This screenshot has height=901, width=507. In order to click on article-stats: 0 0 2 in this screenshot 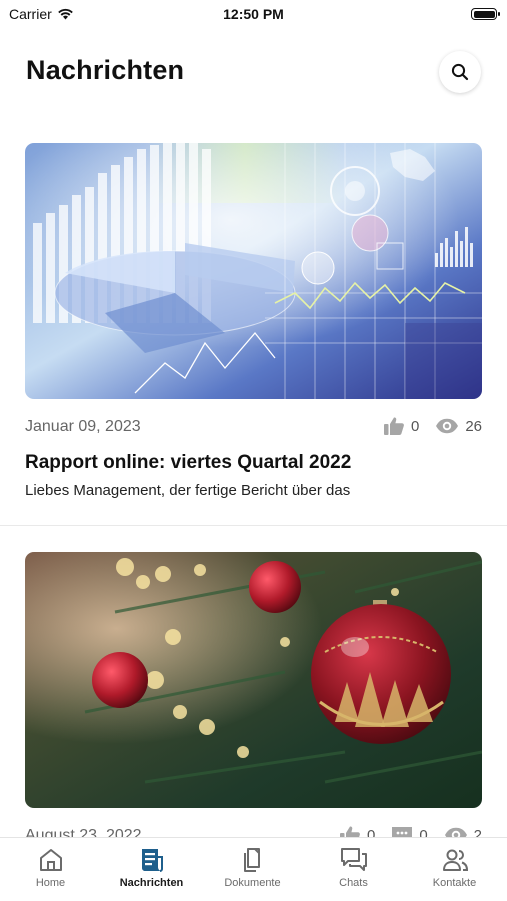, I will do `click(410, 831)`.